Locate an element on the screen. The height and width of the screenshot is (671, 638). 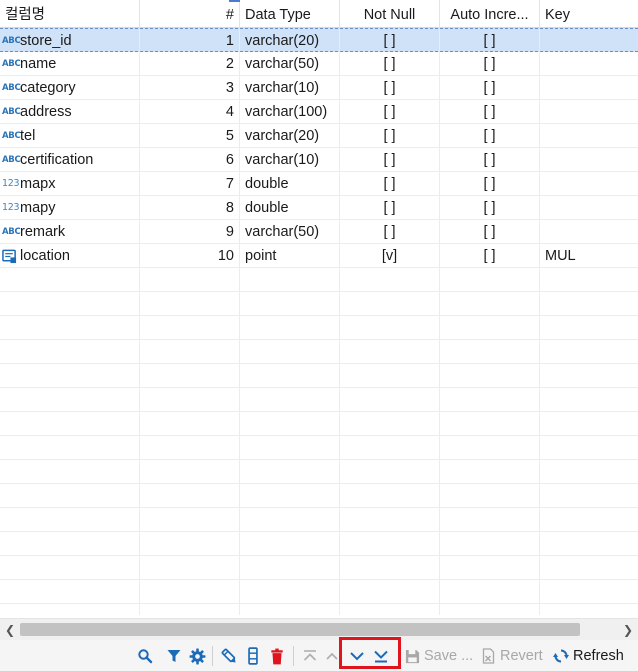
column-number-cell: 6 is located at coordinates (190, 160).